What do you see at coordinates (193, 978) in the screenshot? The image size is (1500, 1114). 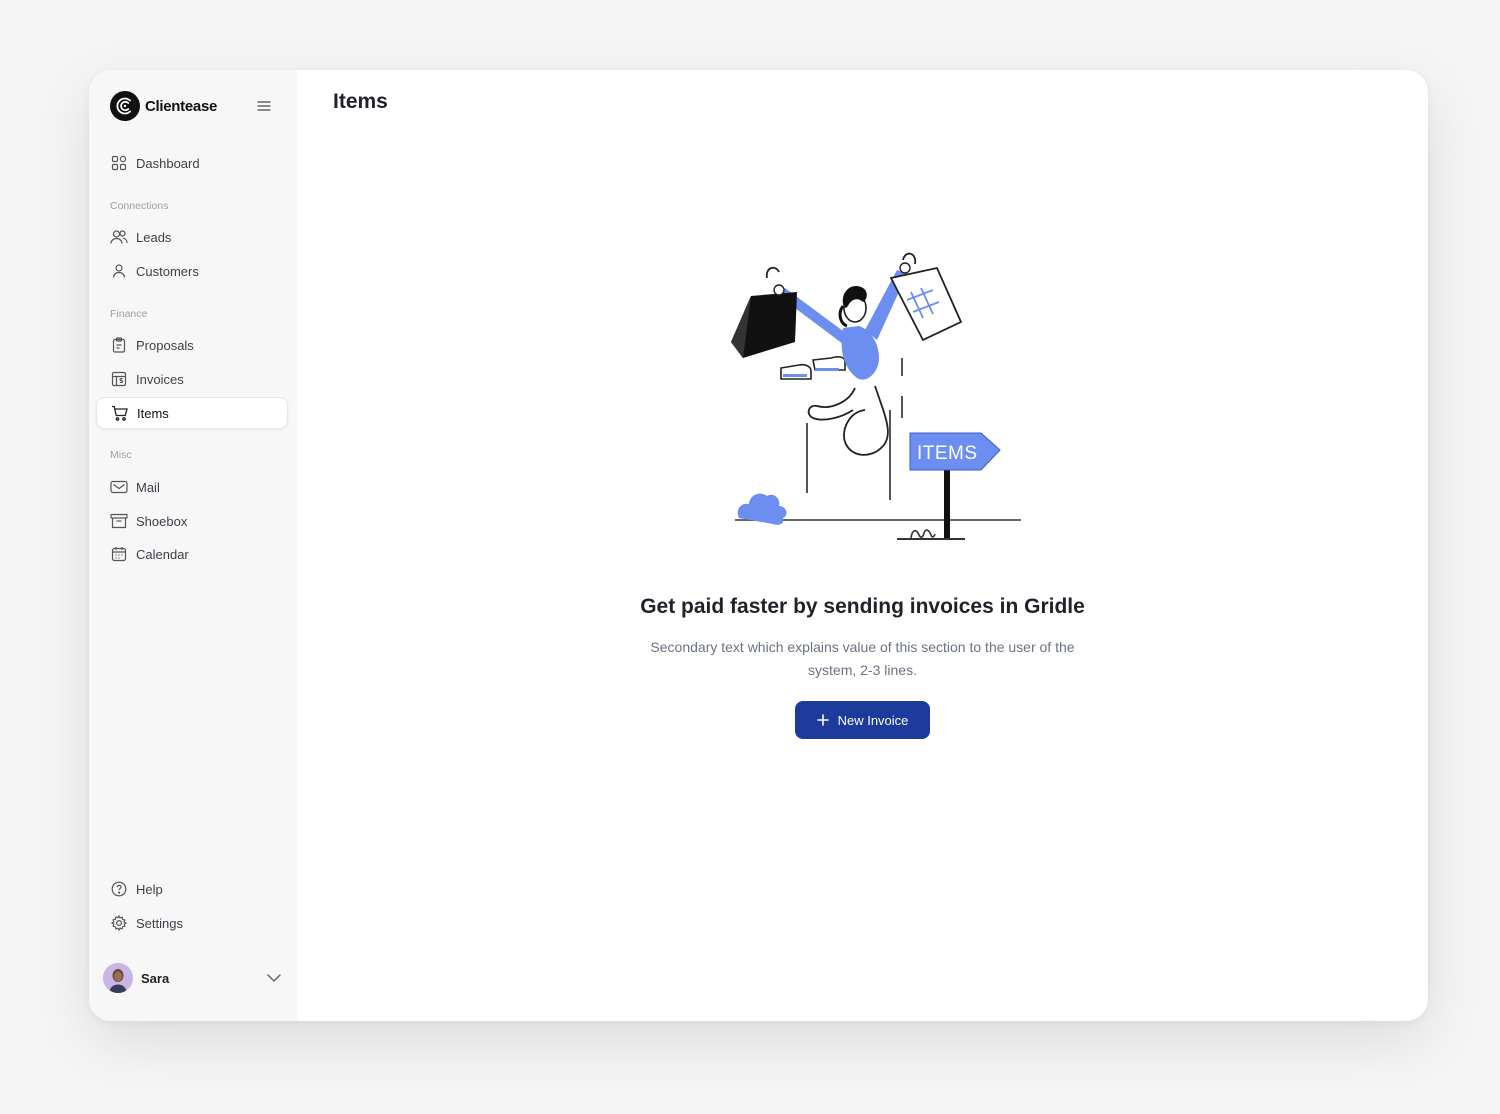 I see `user-menu: Sara` at bounding box center [193, 978].